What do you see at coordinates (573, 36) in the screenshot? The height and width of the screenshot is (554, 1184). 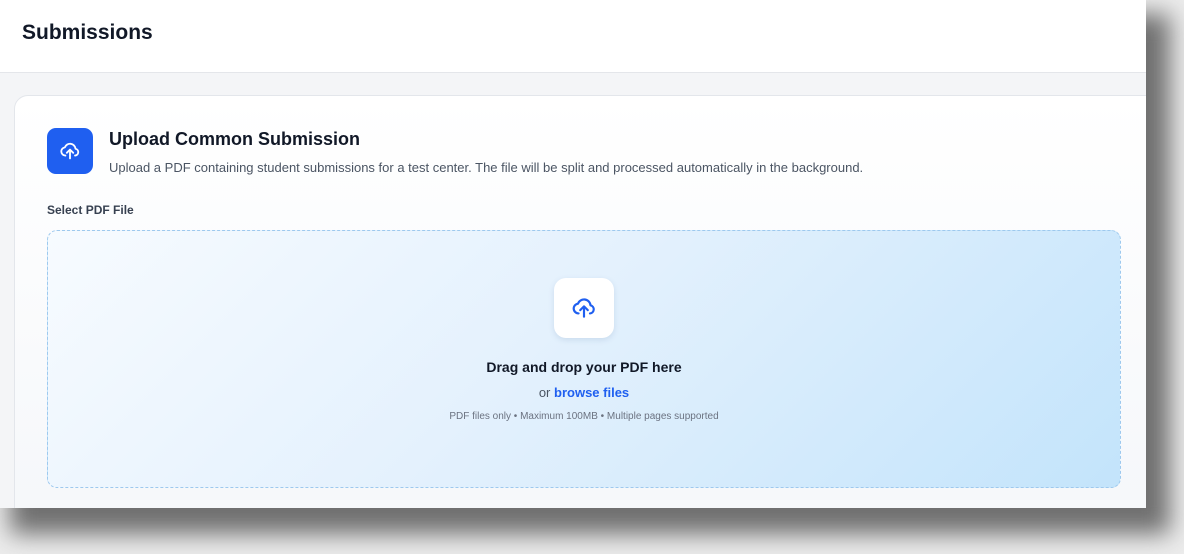 I see `page-header: Submissions` at bounding box center [573, 36].